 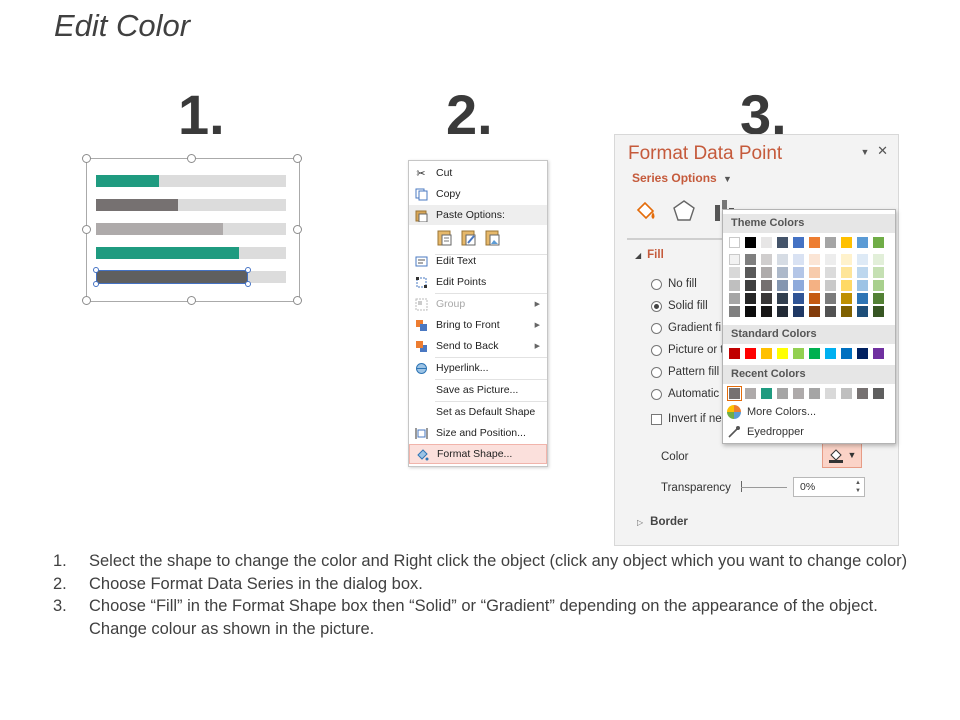 I want to click on close-icon: ✕, so click(x=882, y=150).